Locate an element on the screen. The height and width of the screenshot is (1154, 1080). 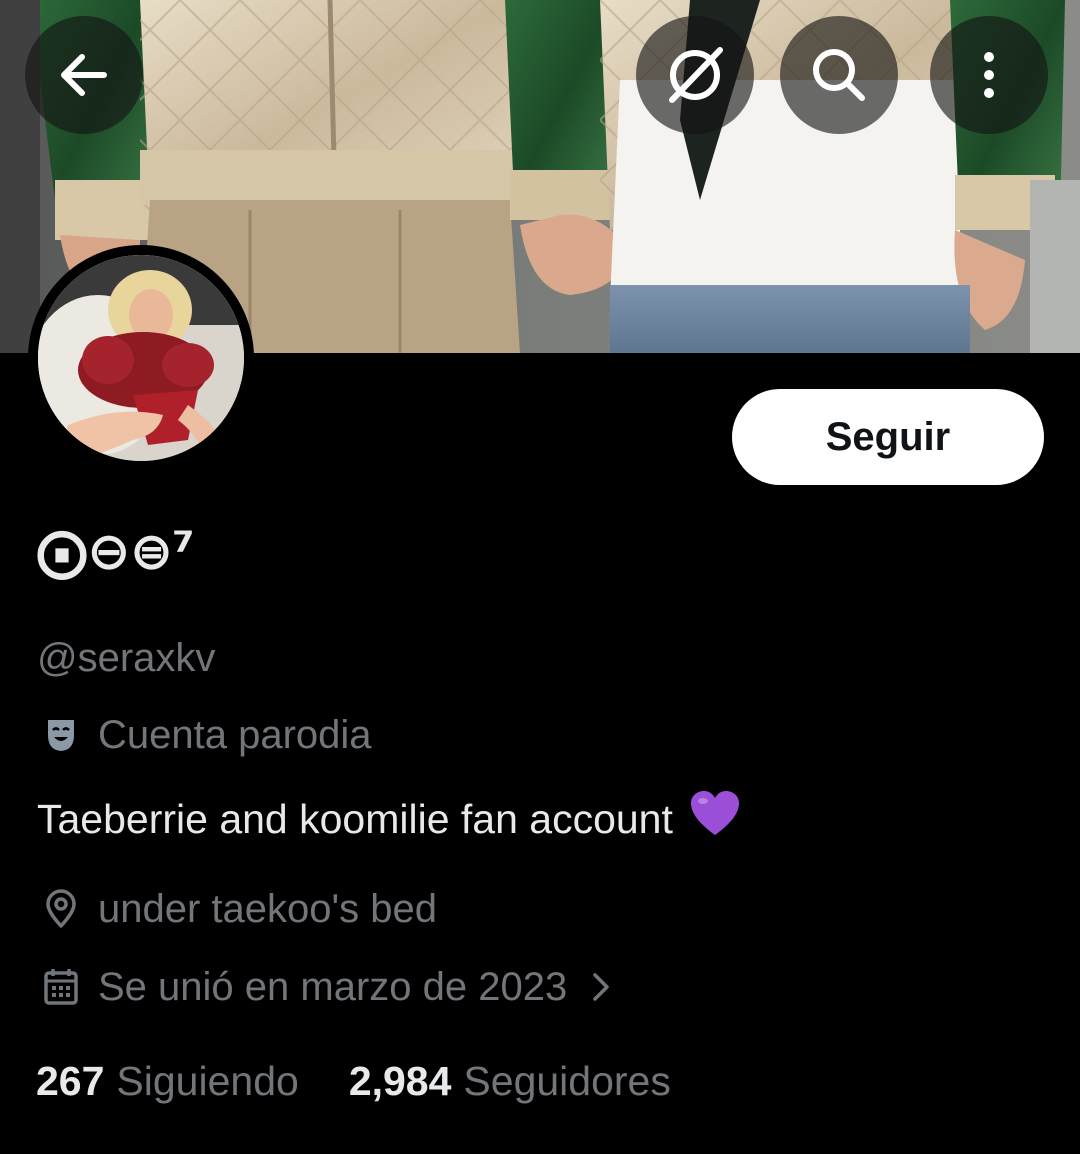
grok-button is located at coordinates (695, 75).